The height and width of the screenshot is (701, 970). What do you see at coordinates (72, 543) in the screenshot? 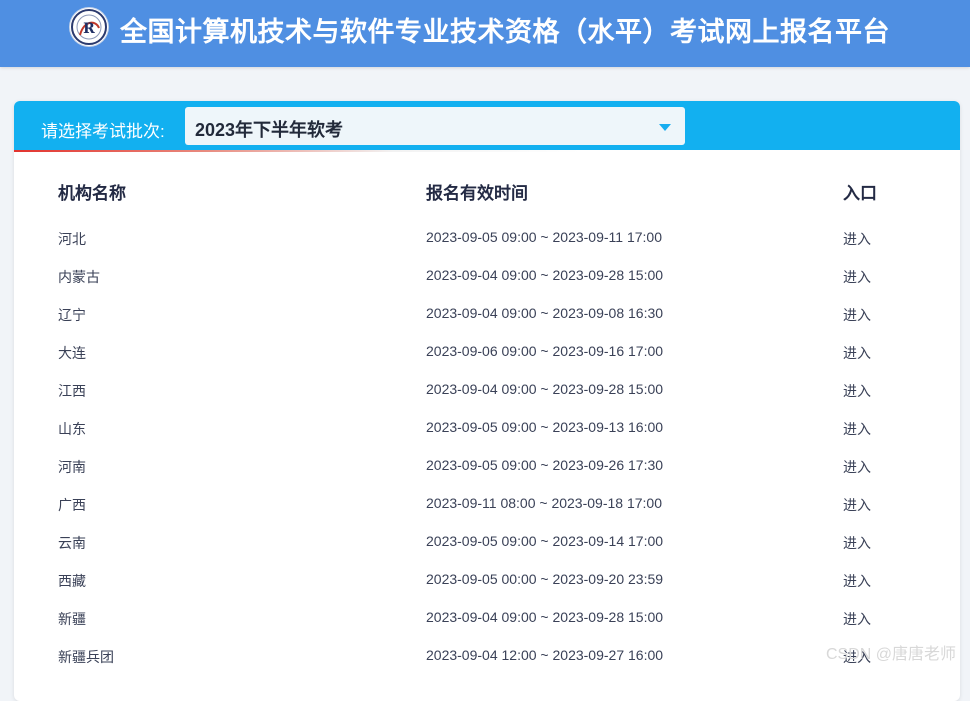
I see `org-name: 云南` at bounding box center [72, 543].